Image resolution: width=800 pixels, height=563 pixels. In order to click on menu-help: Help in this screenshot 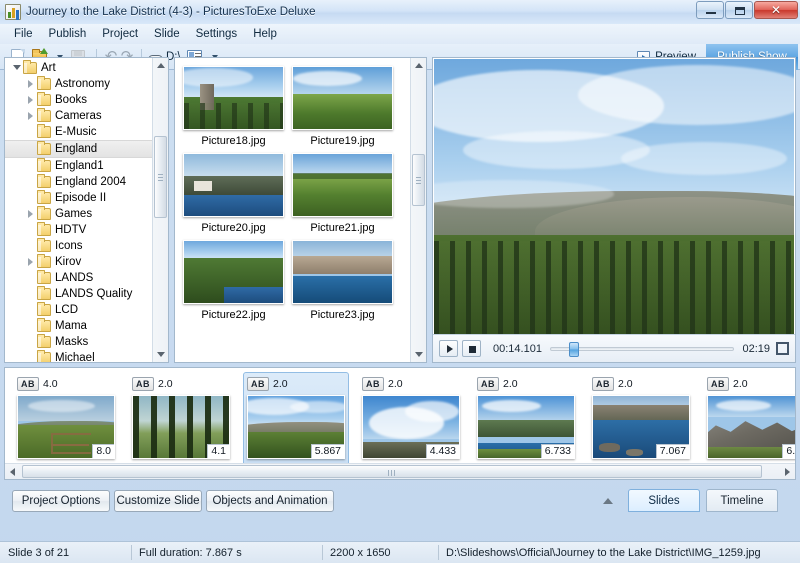, I will do `click(265, 34)`.